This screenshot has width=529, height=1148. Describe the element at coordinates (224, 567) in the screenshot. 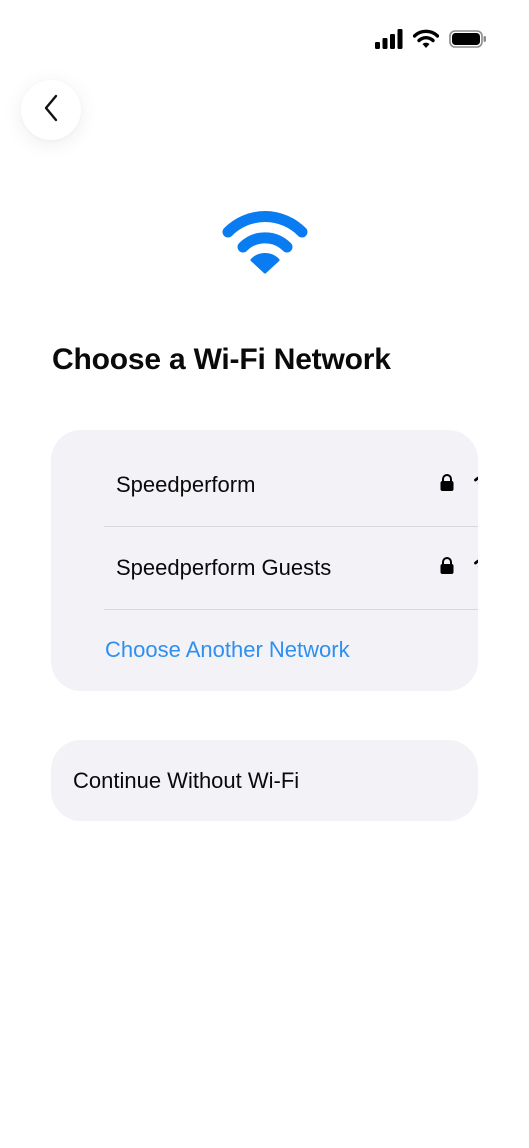

I see `network-name: Speedperform Guests` at that location.